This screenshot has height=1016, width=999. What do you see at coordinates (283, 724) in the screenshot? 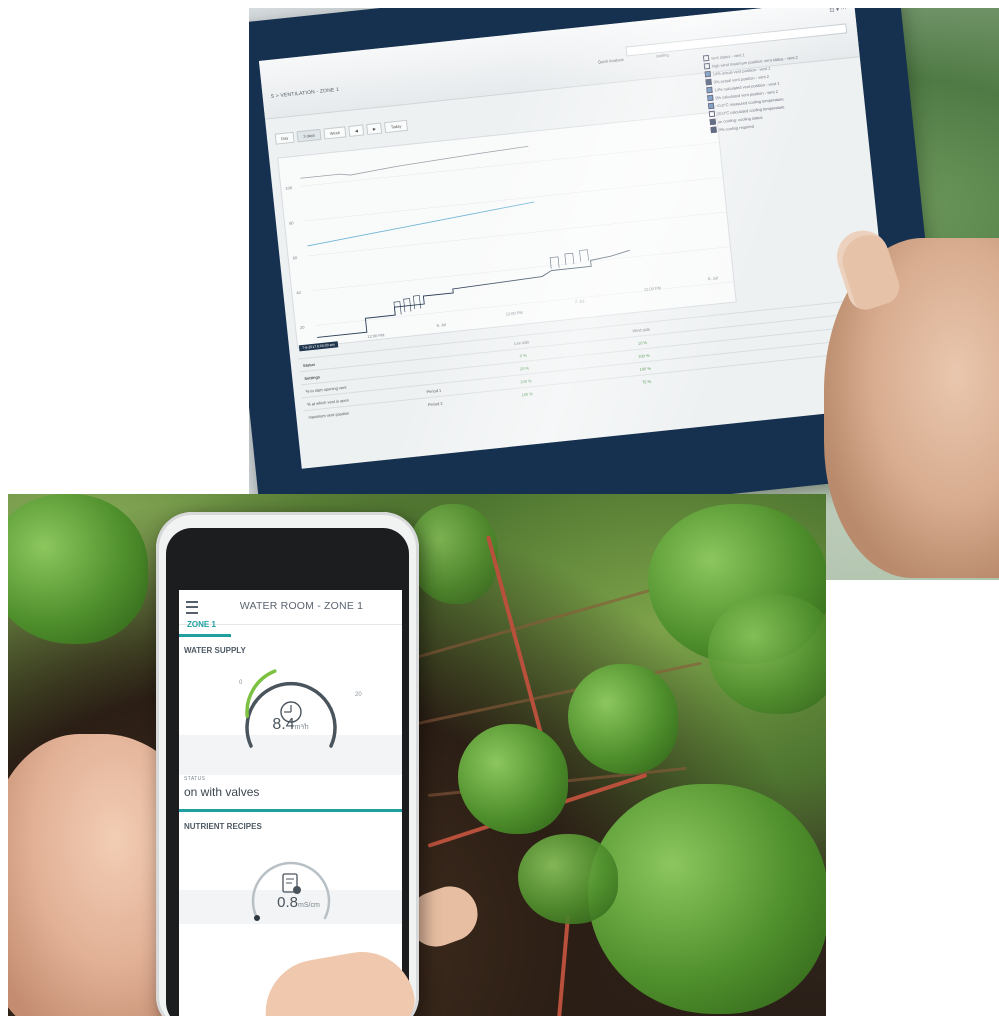
I see `value-number: 8.4` at bounding box center [283, 724].